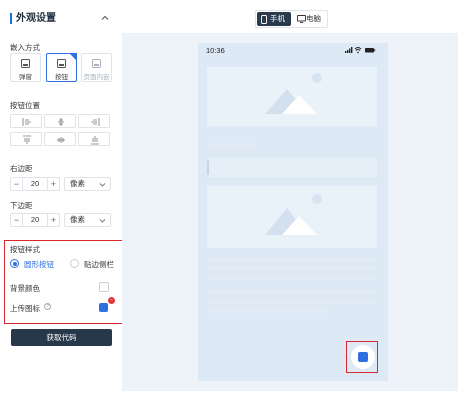  I want to click on position-top-center, so click(60, 121).